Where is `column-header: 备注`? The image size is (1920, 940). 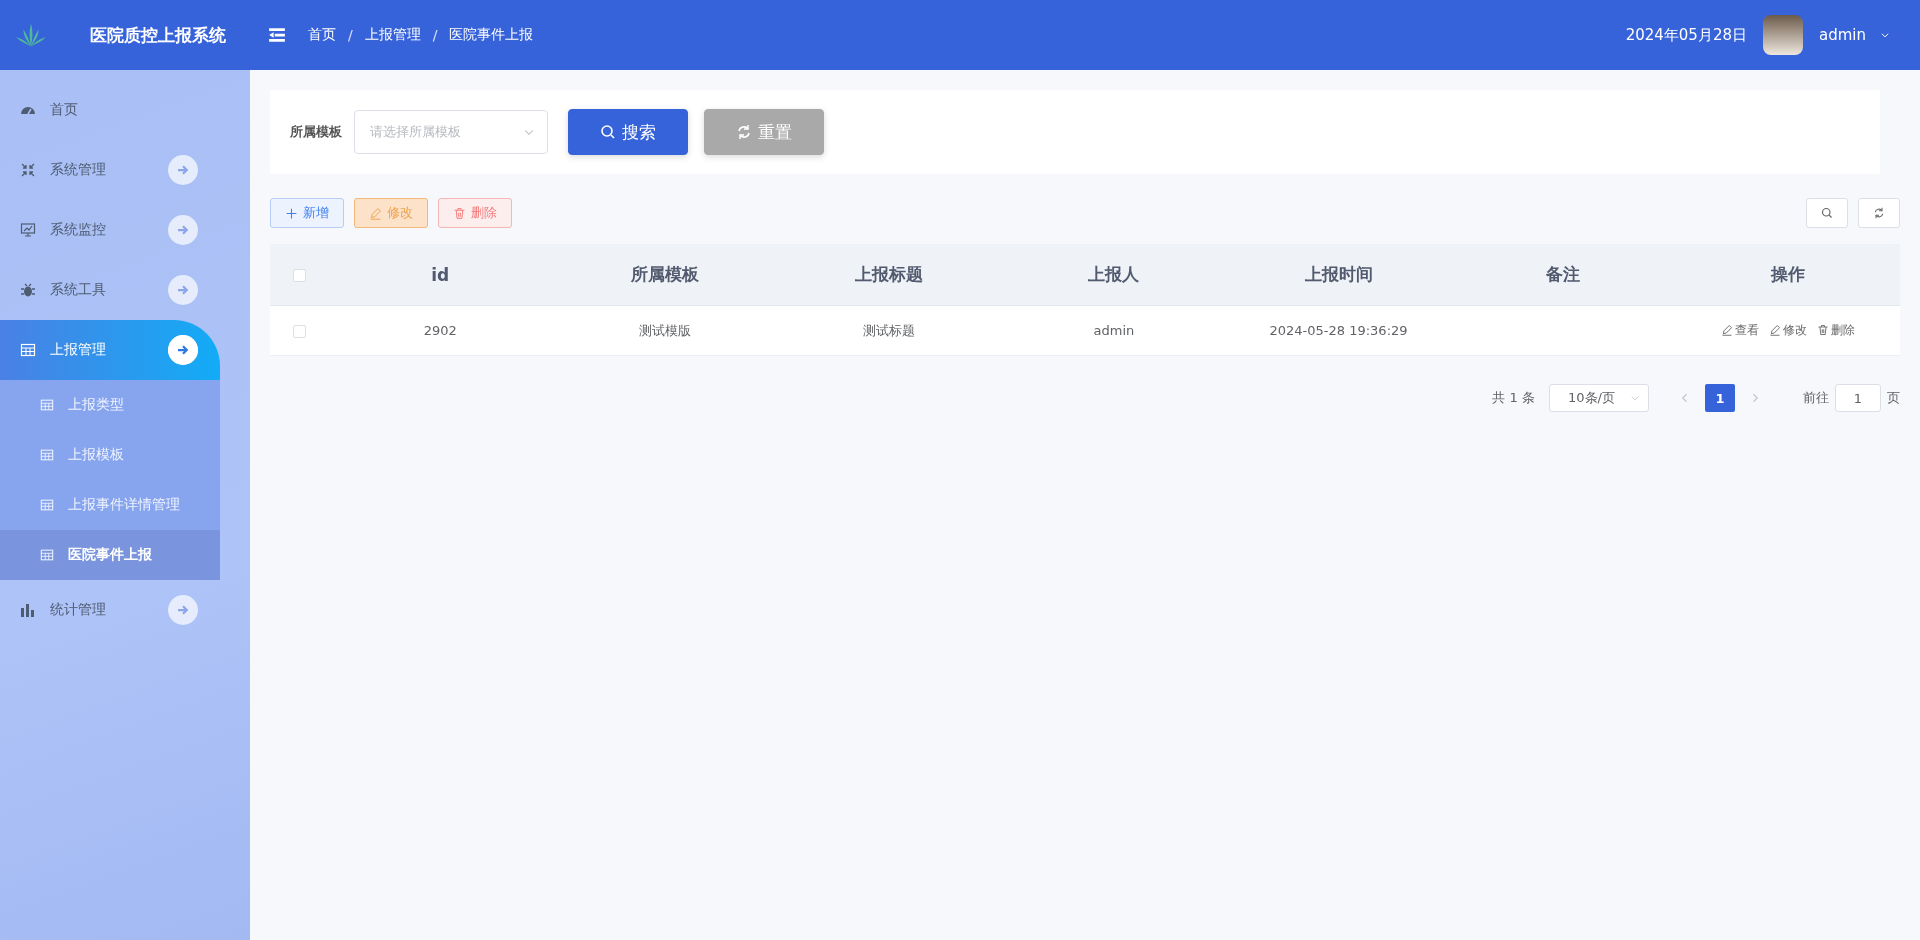 column-header: 备注 is located at coordinates (1563, 274).